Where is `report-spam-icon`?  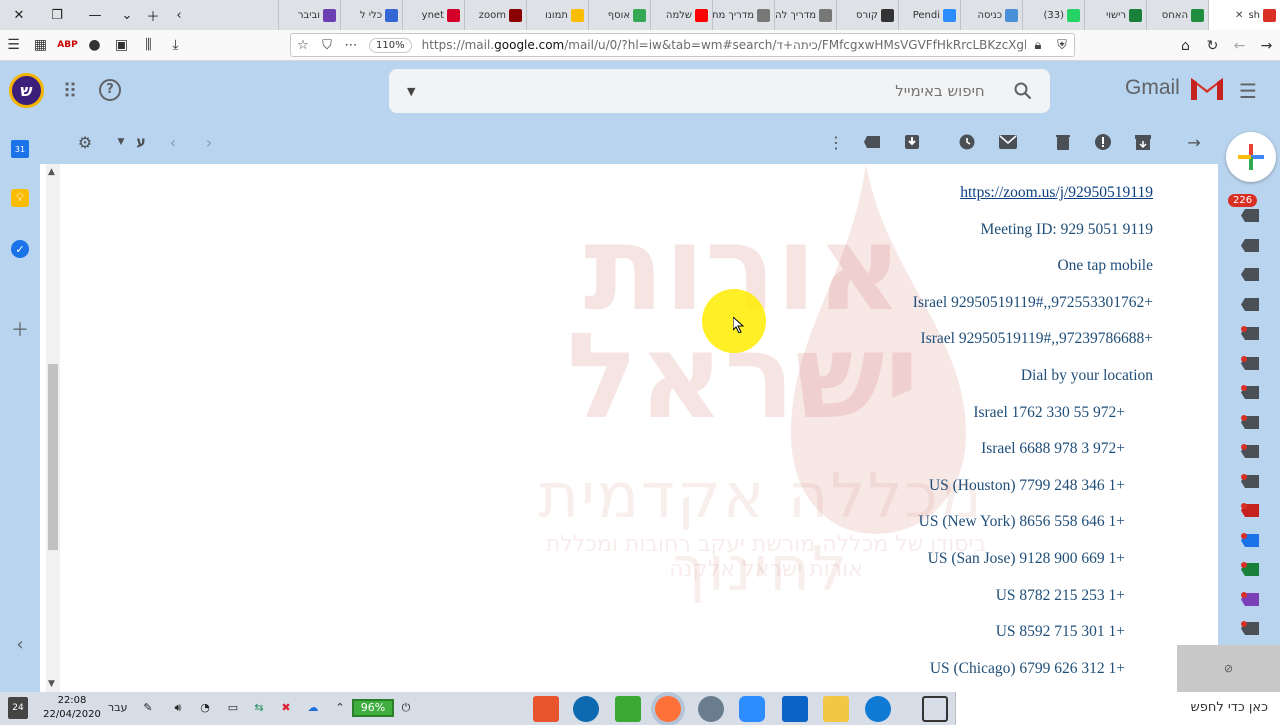
report-spam-icon is located at coordinates (1103, 142).